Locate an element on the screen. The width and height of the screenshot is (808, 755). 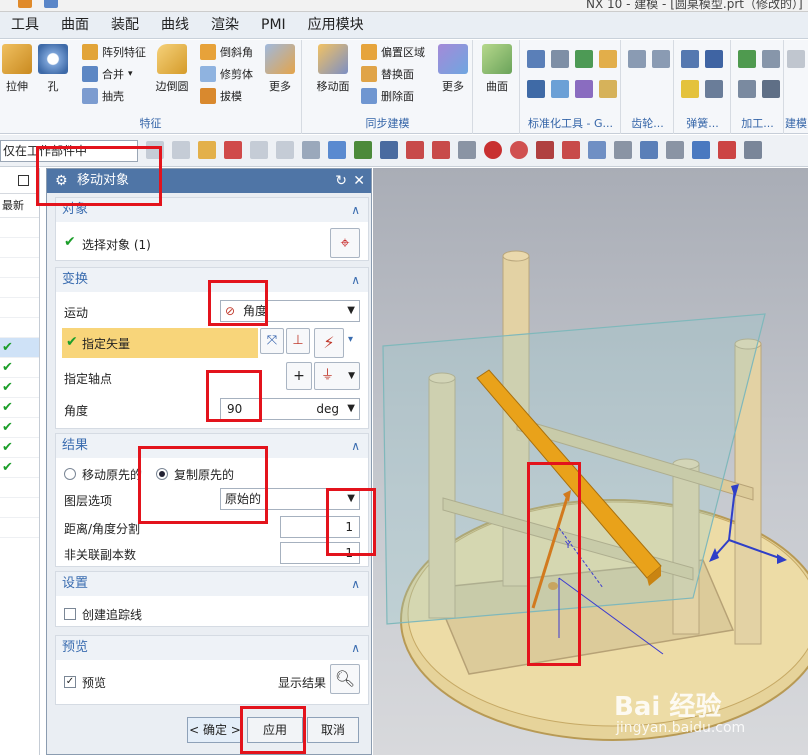
reset-icon: ↻ is located at coordinates (341, 181).